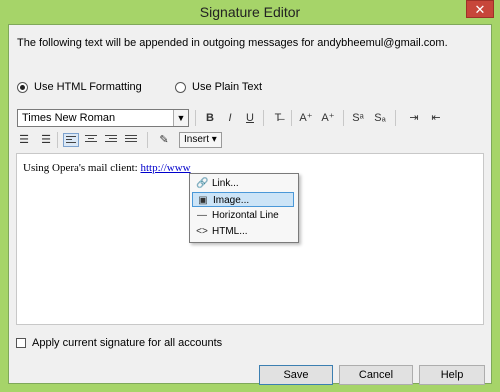 Image resolution: width=500 pixels, height=392 pixels. Describe the element at coordinates (131, 140) in the screenshot. I see `justify-icon` at that location.